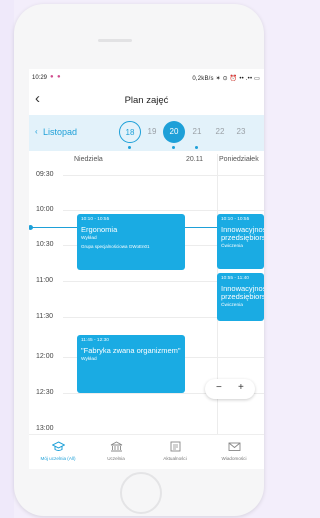  What do you see at coordinates (36, 131) in the screenshot?
I see `chevron-left-icon: ‹` at bounding box center [36, 131].